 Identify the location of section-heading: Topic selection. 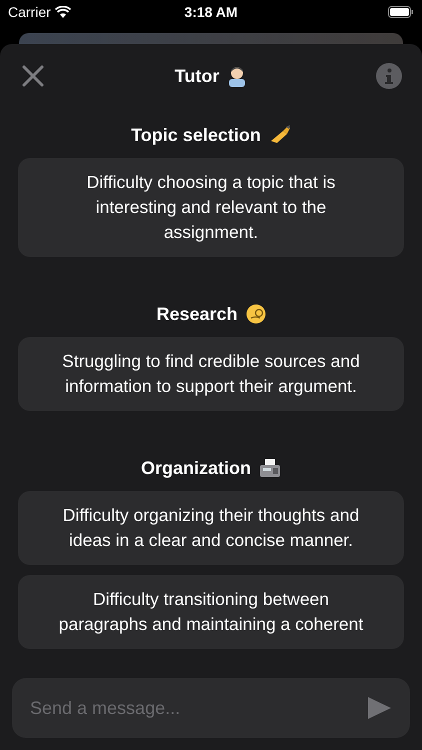
(196, 135).